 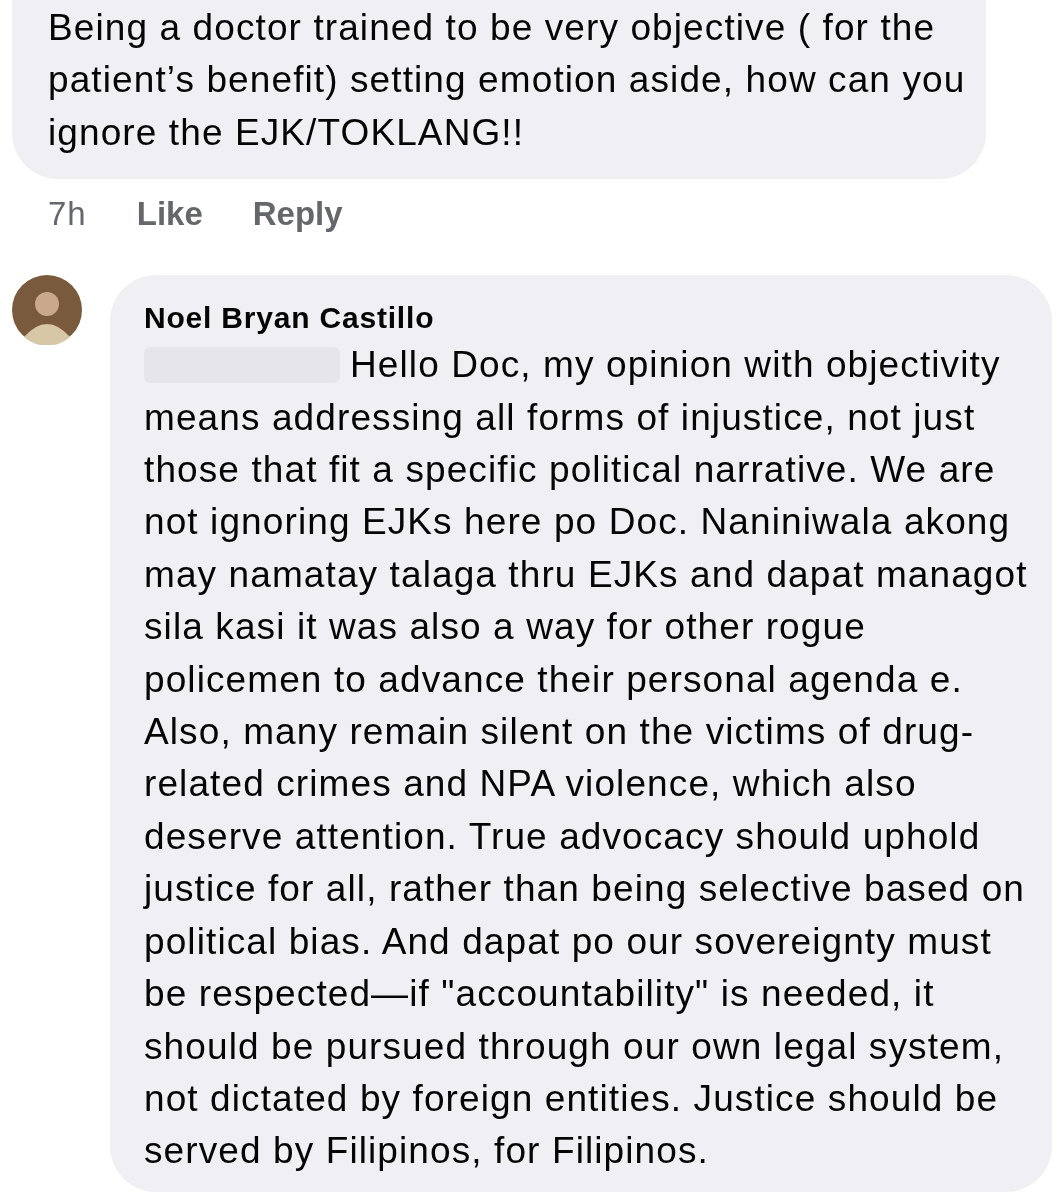 What do you see at coordinates (297, 214) in the screenshot?
I see `comment-action: Reply` at bounding box center [297, 214].